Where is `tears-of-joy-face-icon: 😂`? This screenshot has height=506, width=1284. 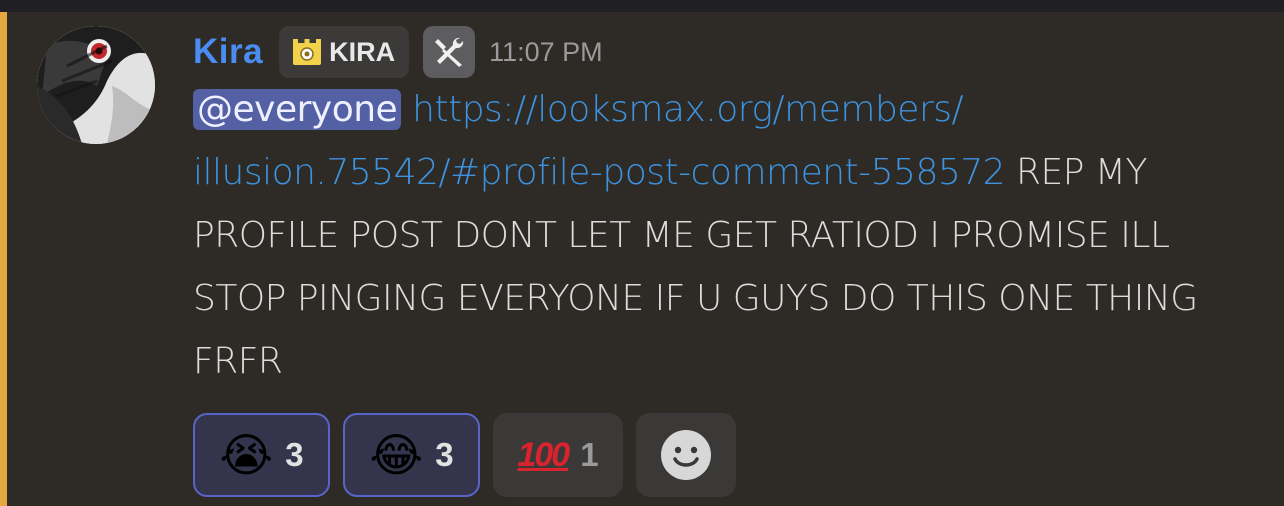 tears-of-joy-face-icon: 😂 is located at coordinates (396, 455).